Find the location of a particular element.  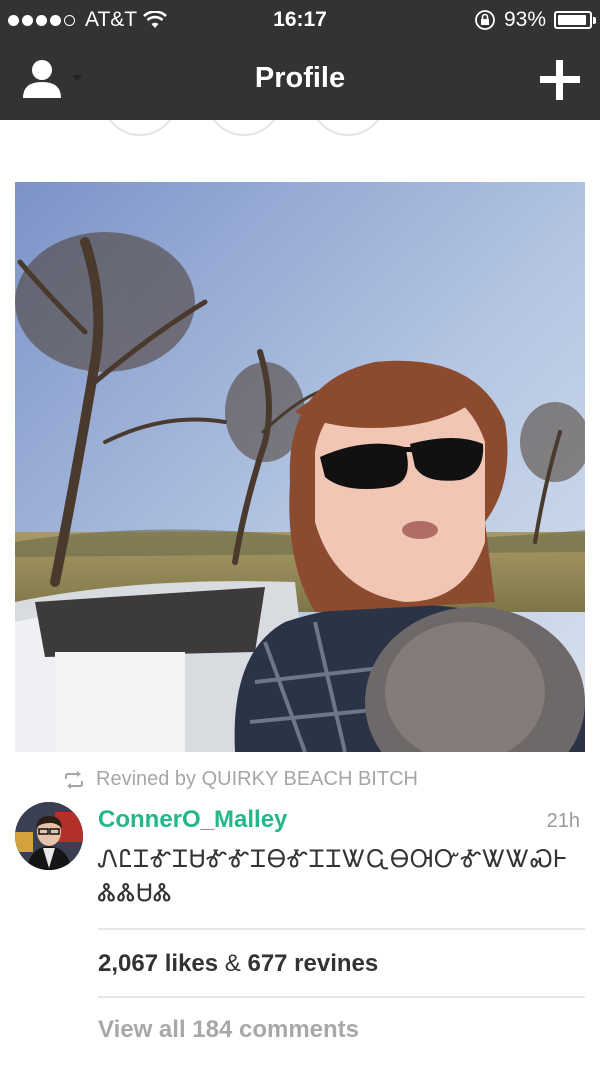

profile-stat-circles is located at coordinates (300, 130).